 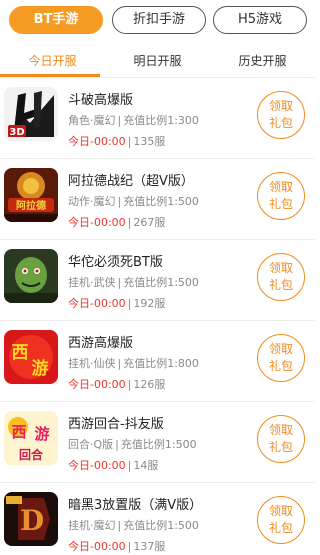 What do you see at coordinates (117, 141) in the screenshot?
I see `game-open-time: 今日-00:00 | 135服` at bounding box center [117, 141].